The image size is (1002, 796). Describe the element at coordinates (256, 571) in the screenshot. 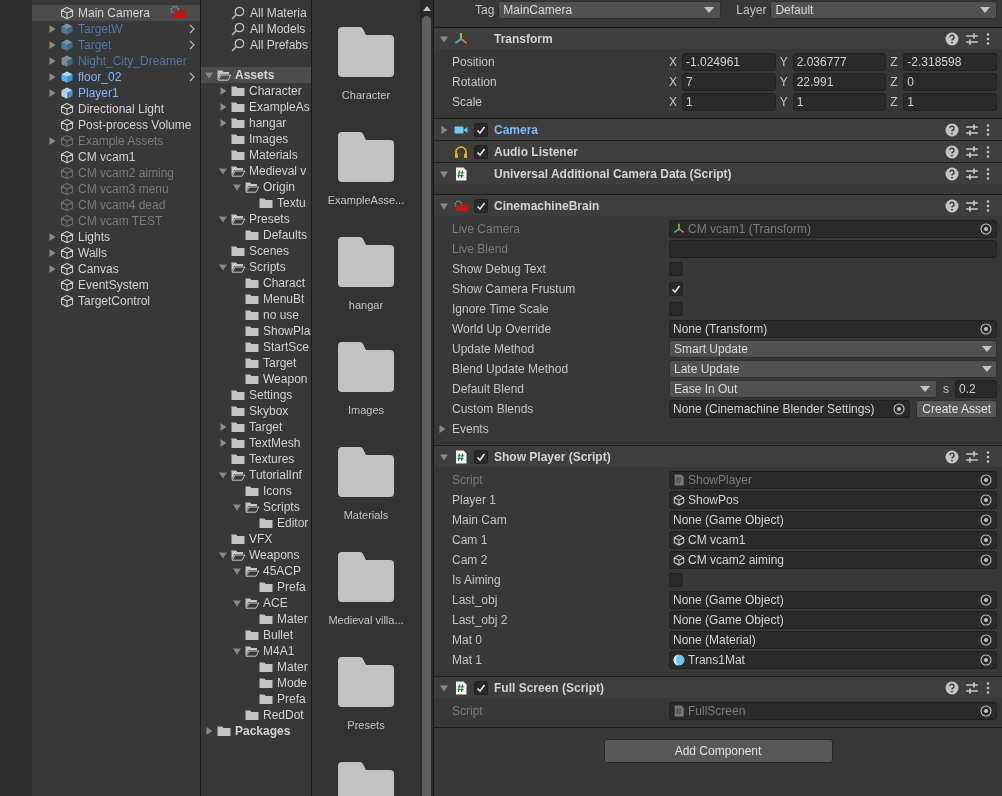

I see `folder-tree-item: 45ACP` at that location.